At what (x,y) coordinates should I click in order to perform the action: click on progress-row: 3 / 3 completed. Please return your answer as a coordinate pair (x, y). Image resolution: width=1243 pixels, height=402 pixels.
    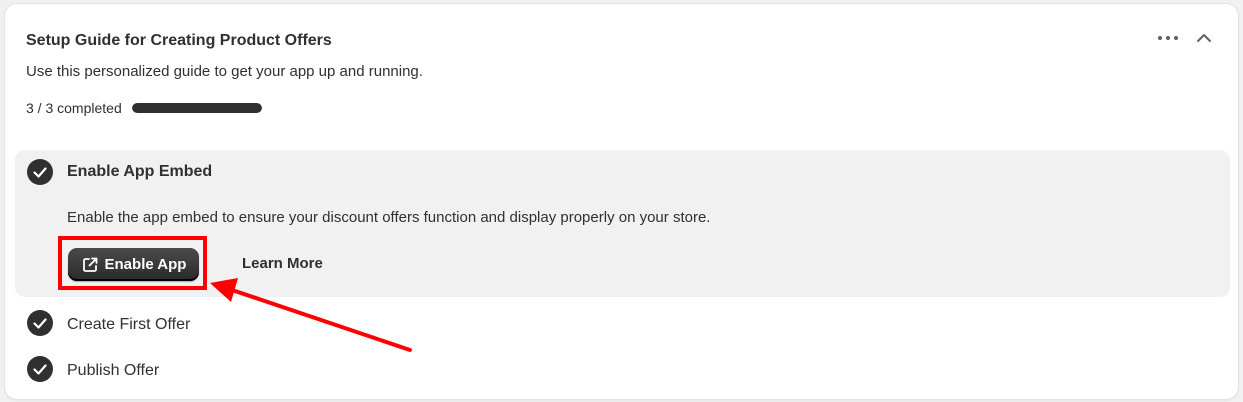
    Looking at the image, I should click on (144, 108).